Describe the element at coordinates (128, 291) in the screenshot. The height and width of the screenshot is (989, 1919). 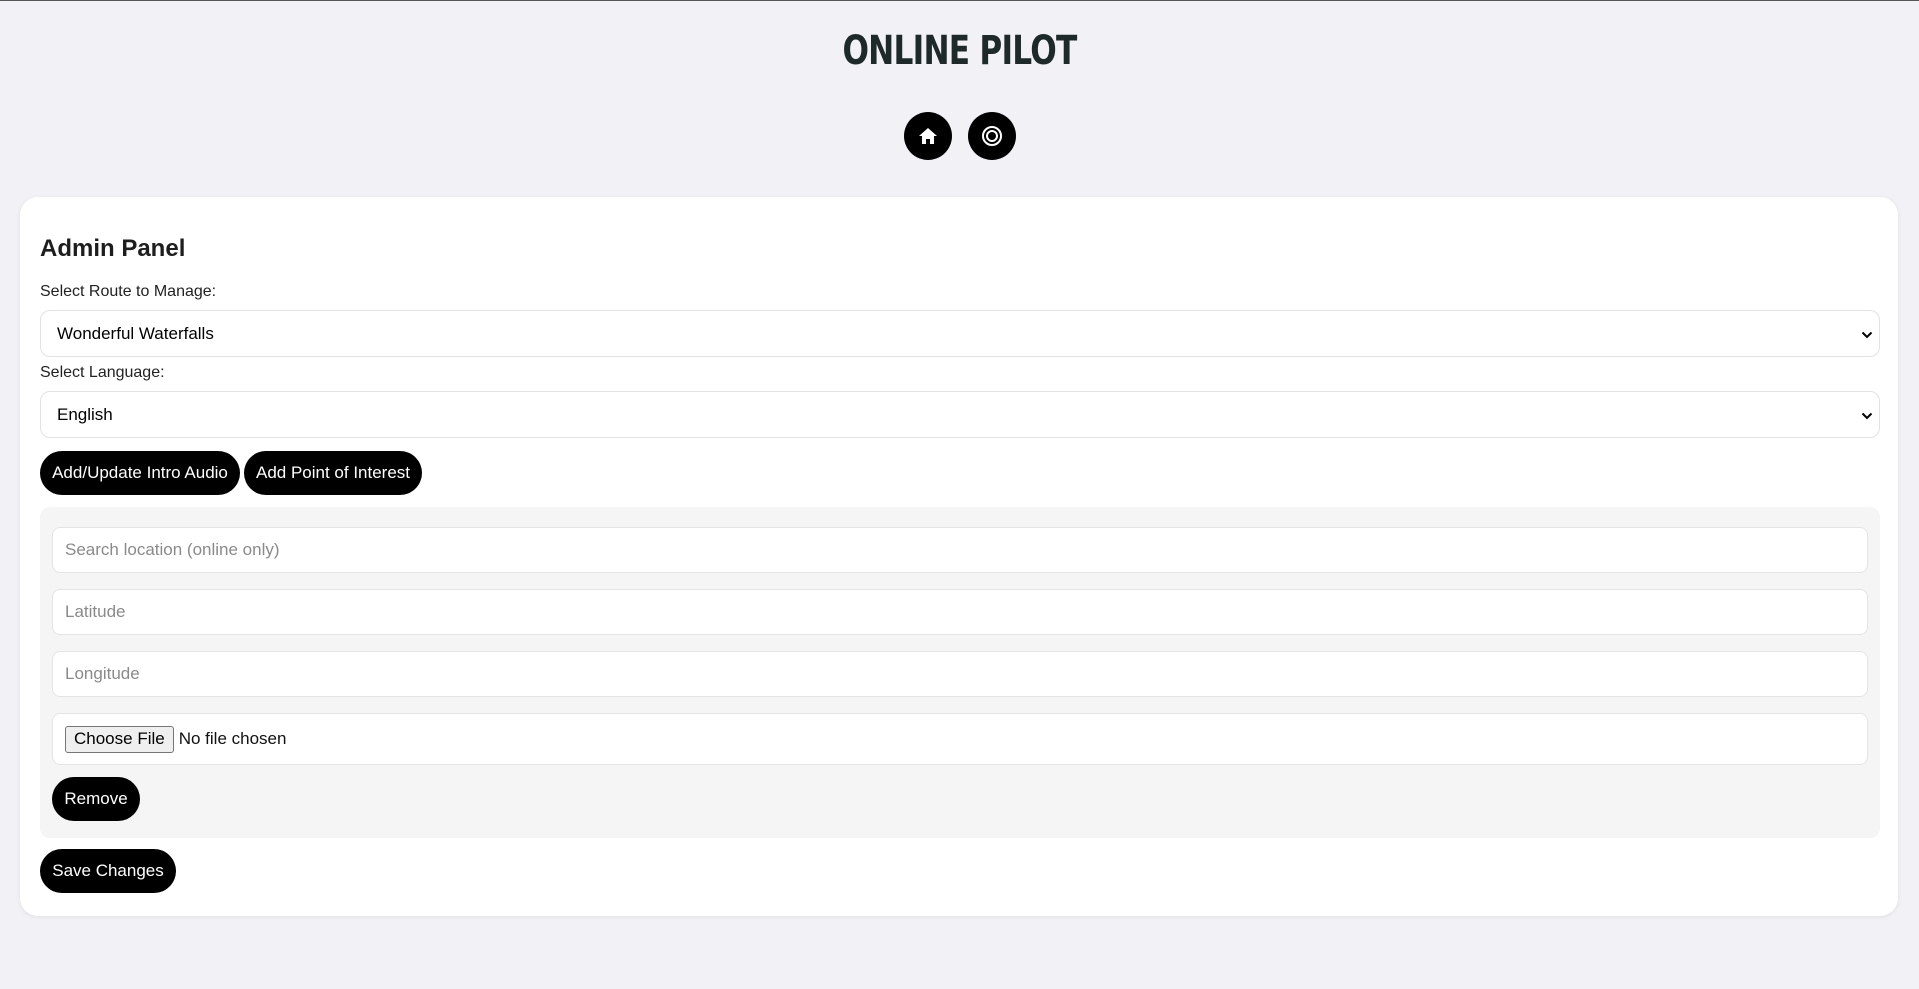
I see `route-label: Select Route to Manage:` at that location.